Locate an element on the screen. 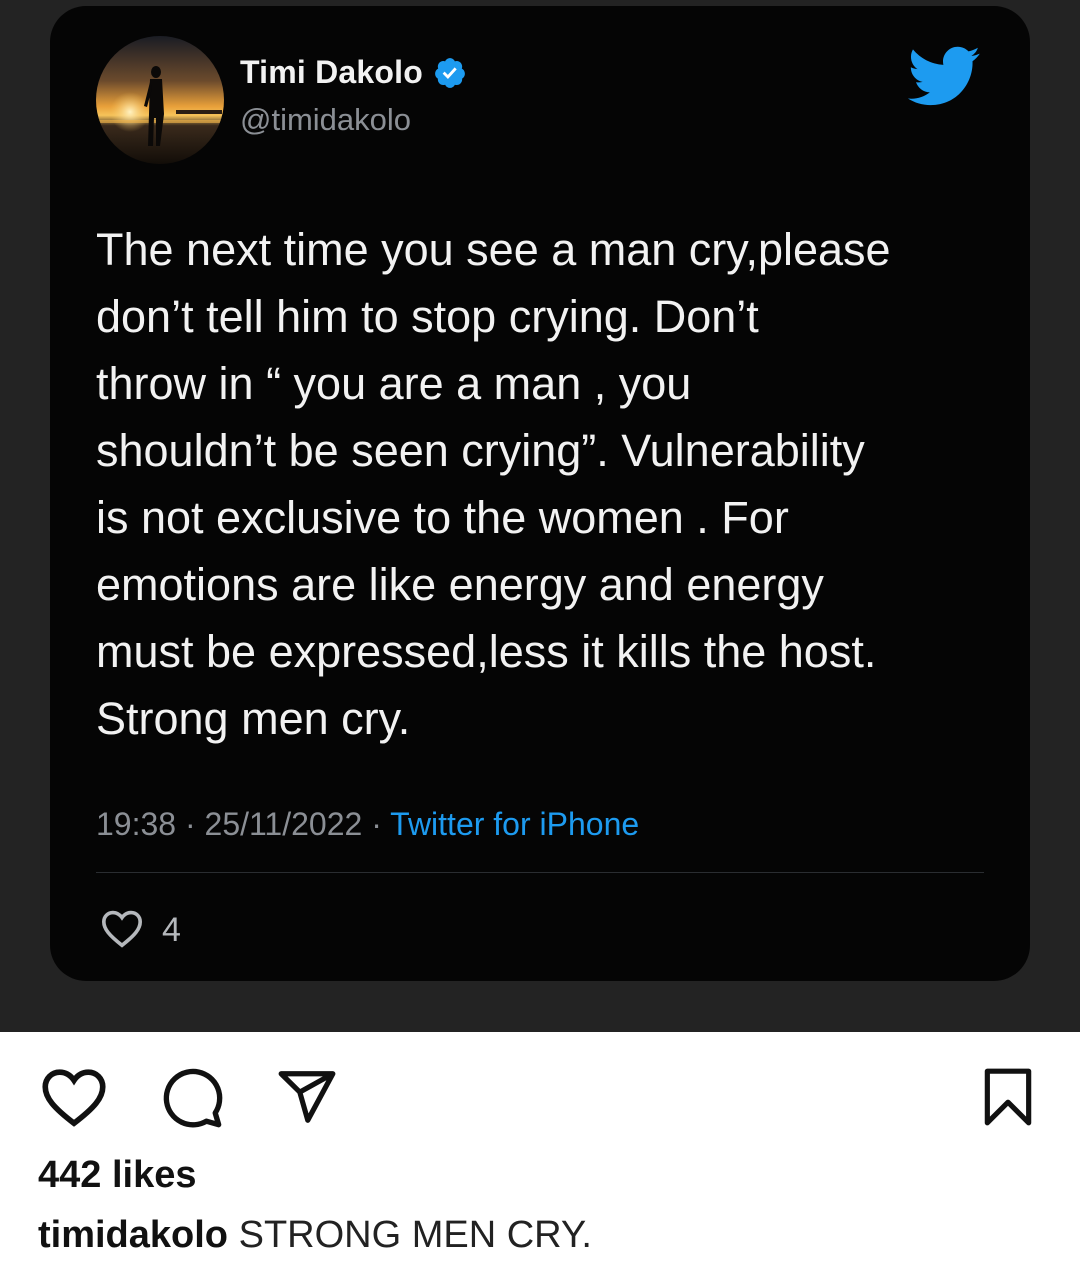 The image size is (1080, 1271). twitter-bird-icon is located at coordinates (943, 76).